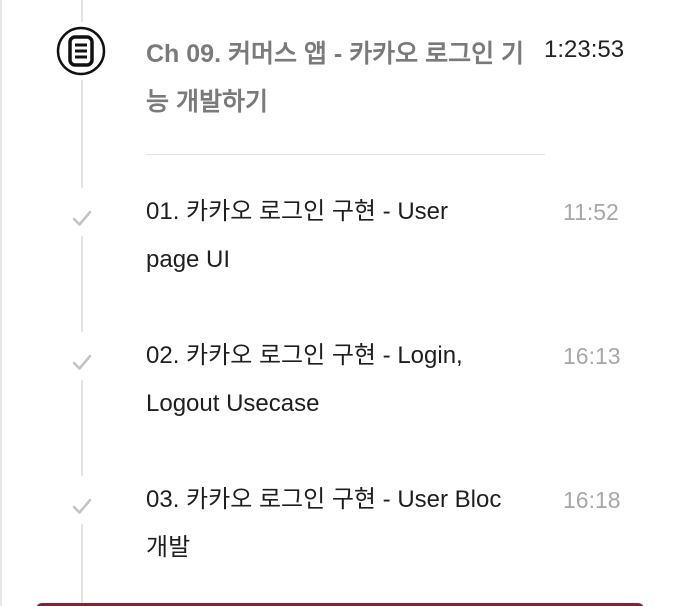  Describe the element at coordinates (335, 78) in the screenshot. I see `chapter-title: Ch 09. 커머스 앱 - 카카오 로그인 기능 개발하기` at that location.